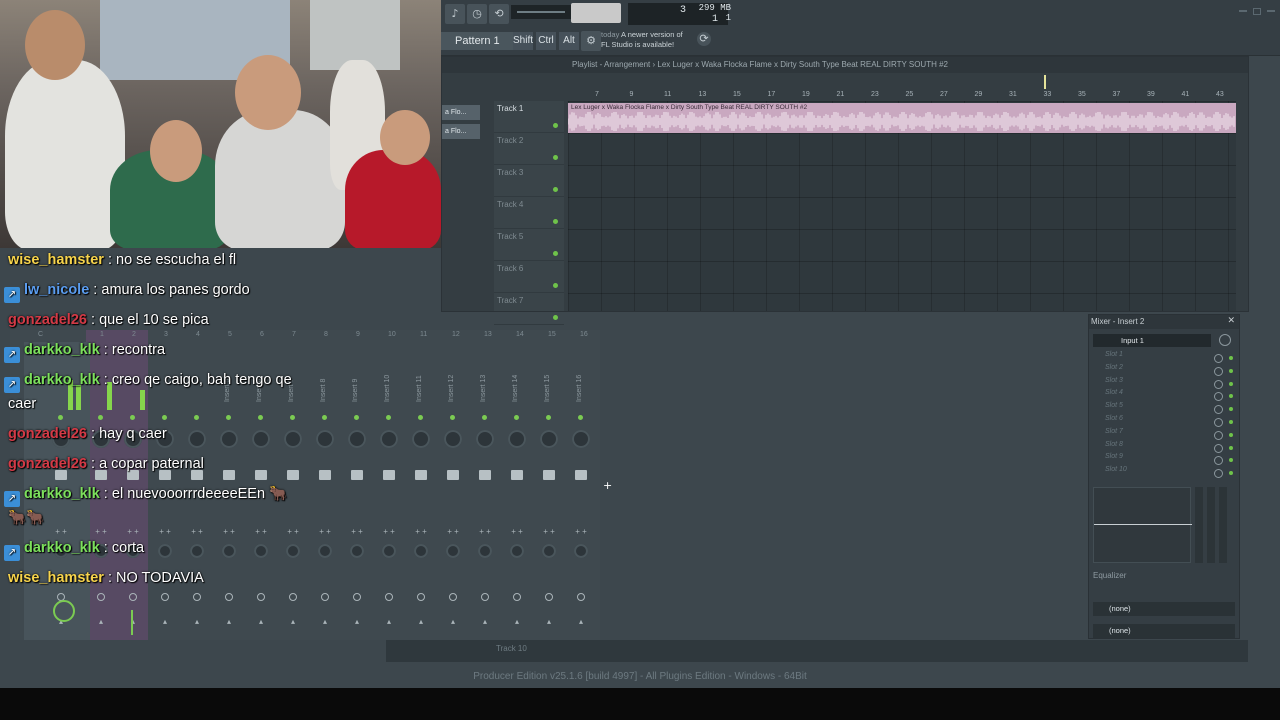  Describe the element at coordinates (1211, 525) in the screenshot. I see `eq-band-mid` at that location.